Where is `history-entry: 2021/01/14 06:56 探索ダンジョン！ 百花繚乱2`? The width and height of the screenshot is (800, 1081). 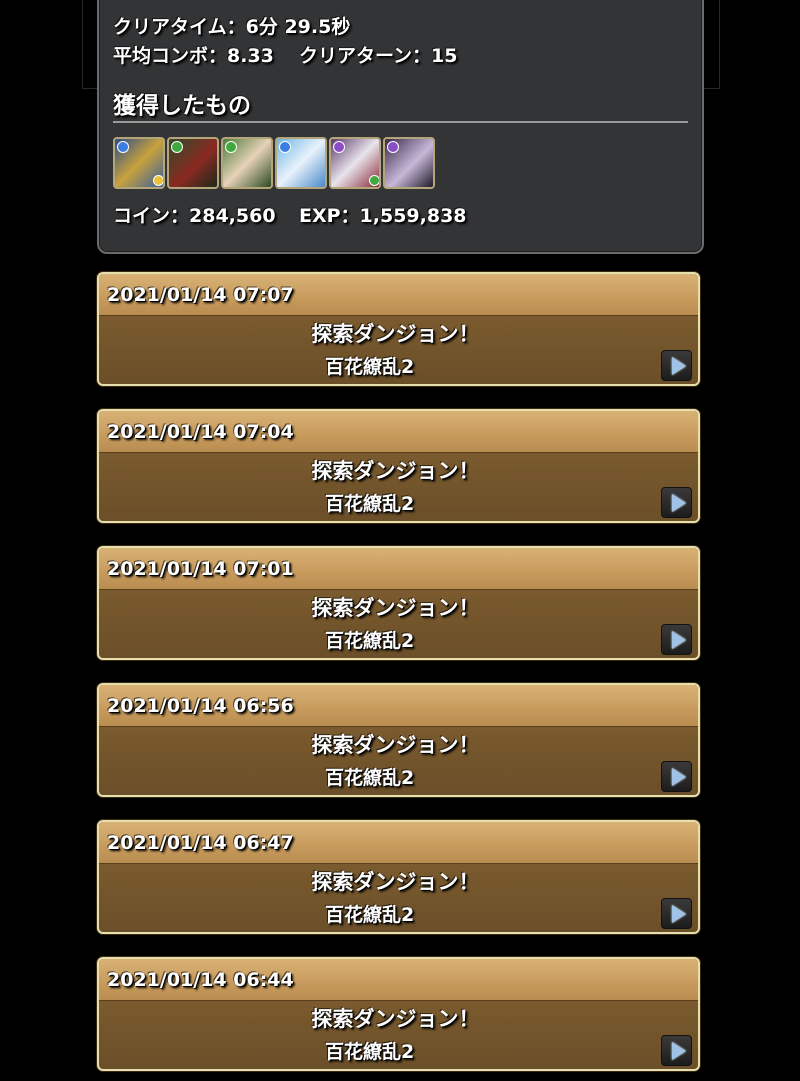 history-entry: 2021/01/14 06:56 探索ダンジョン！ 百花繚乱2 is located at coordinates (398, 740).